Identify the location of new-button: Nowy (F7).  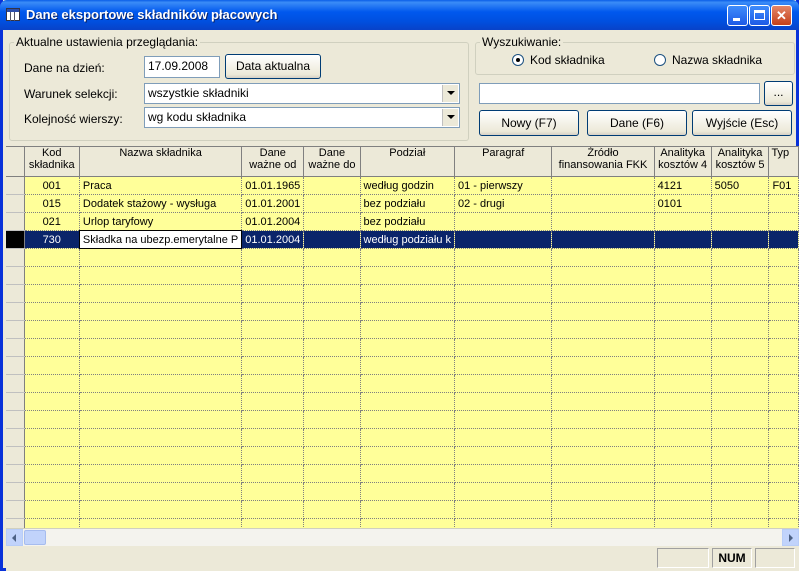
(529, 123).